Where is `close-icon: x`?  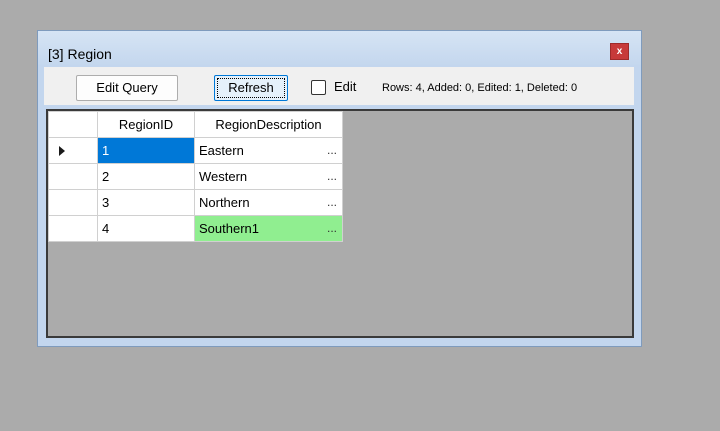 close-icon: x is located at coordinates (619, 51).